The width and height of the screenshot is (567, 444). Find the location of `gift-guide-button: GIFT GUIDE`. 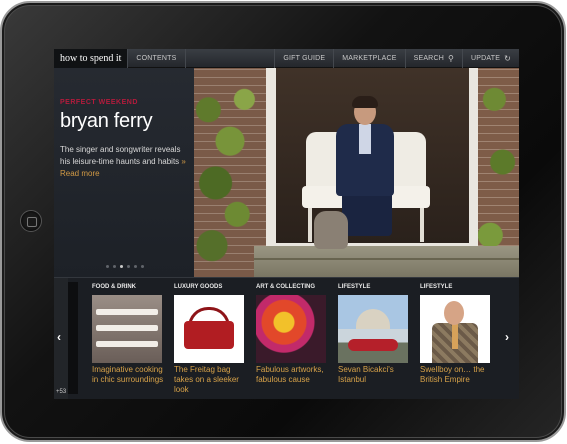

gift-guide-button: GIFT GUIDE is located at coordinates (303, 58).